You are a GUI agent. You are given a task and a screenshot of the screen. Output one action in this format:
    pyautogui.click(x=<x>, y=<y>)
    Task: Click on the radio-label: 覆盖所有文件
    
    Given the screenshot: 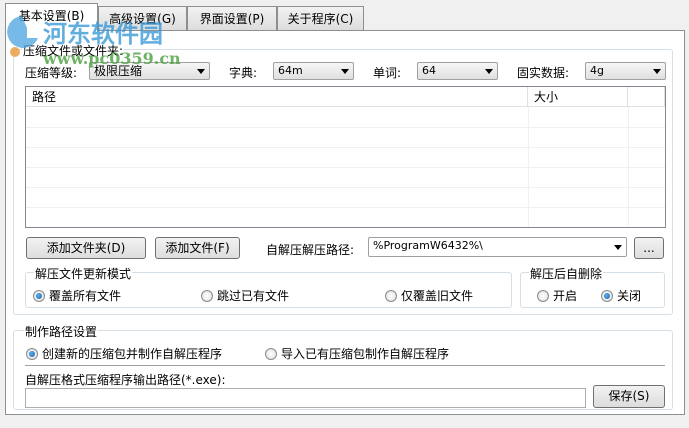 What is the action you would take?
    pyautogui.click(x=85, y=296)
    